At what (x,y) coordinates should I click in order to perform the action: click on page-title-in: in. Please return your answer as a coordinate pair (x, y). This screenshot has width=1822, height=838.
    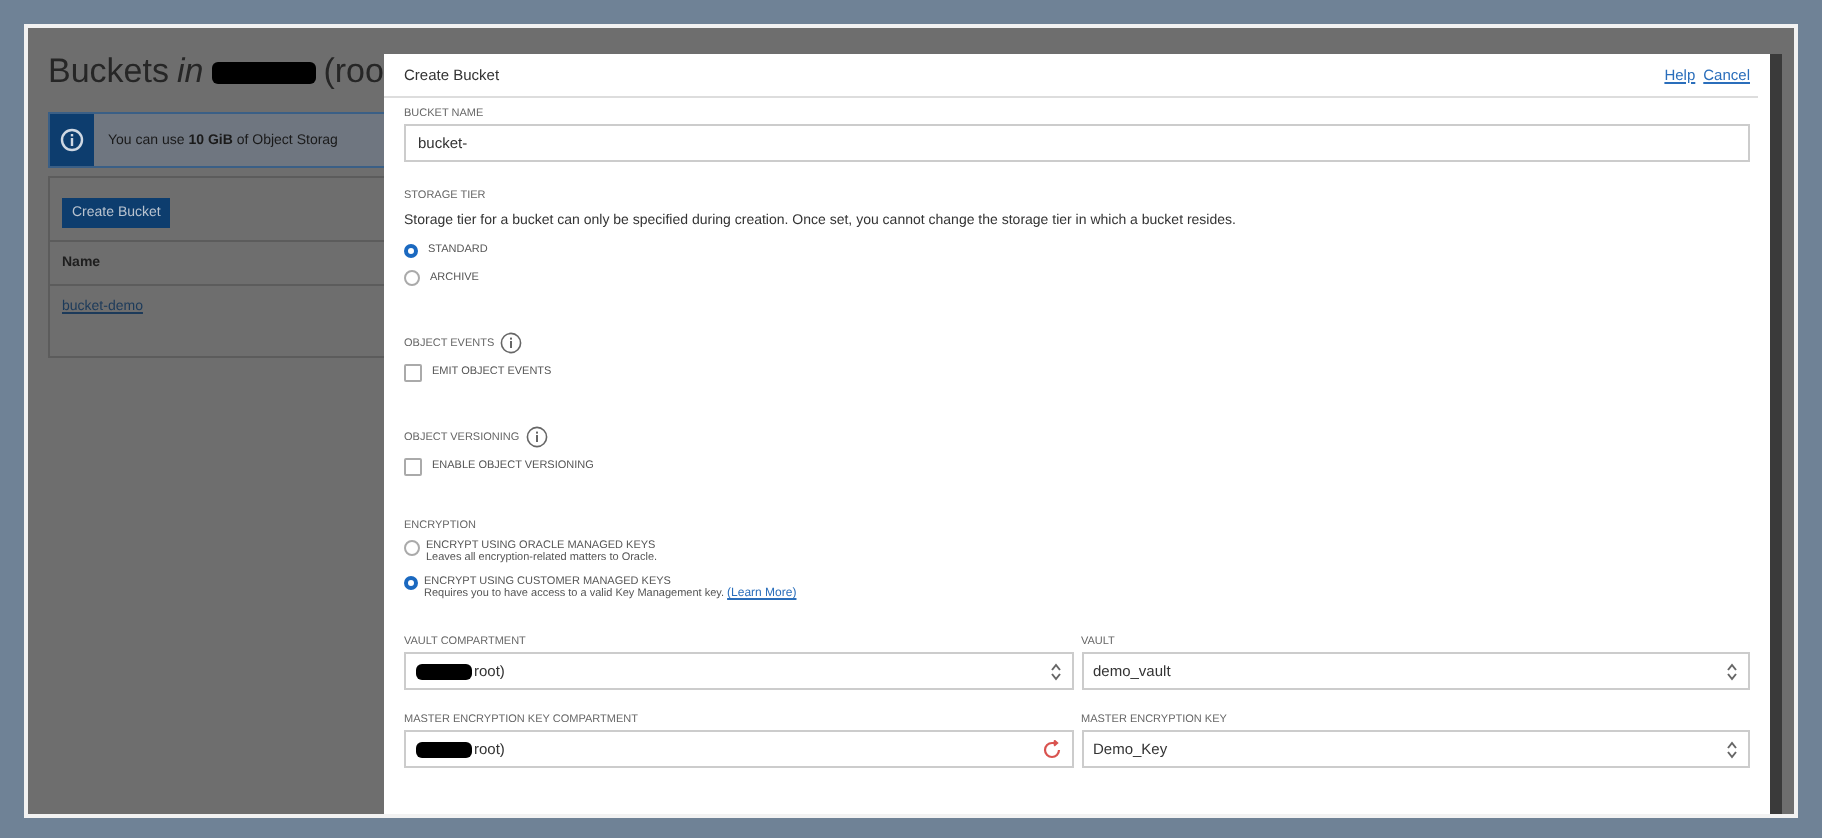
    Looking at the image, I should click on (190, 72).